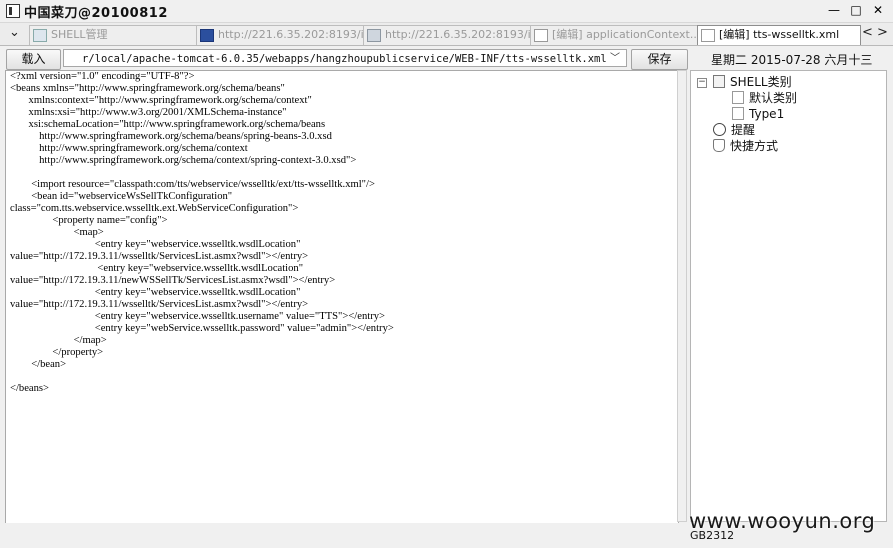 The image size is (893, 548). Describe the element at coordinates (767, 114) in the screenshot. I see `tree-node-label: Type1` at that location.